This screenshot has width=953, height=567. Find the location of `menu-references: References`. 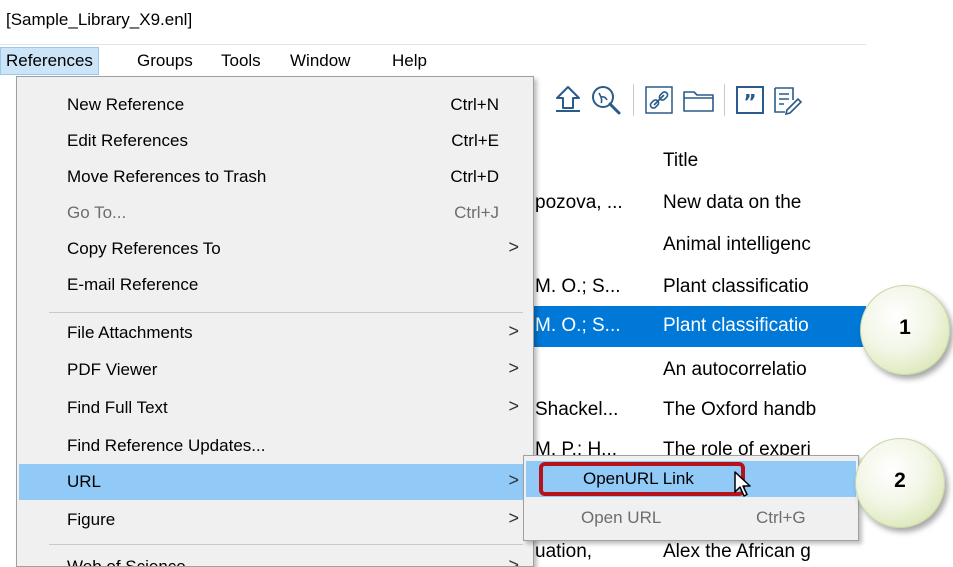

menu-references: References is located at coordinates (49, 61).